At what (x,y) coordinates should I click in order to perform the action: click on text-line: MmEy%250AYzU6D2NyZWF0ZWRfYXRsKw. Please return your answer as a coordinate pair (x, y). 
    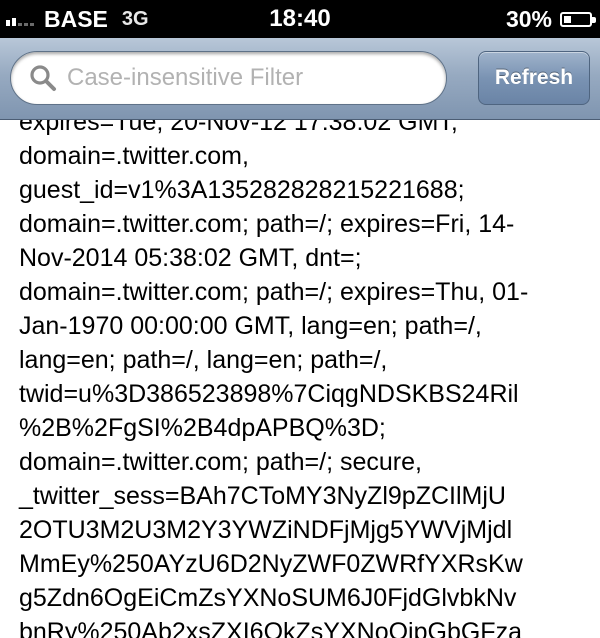
    Looking at the image, I should click on (271, 564).